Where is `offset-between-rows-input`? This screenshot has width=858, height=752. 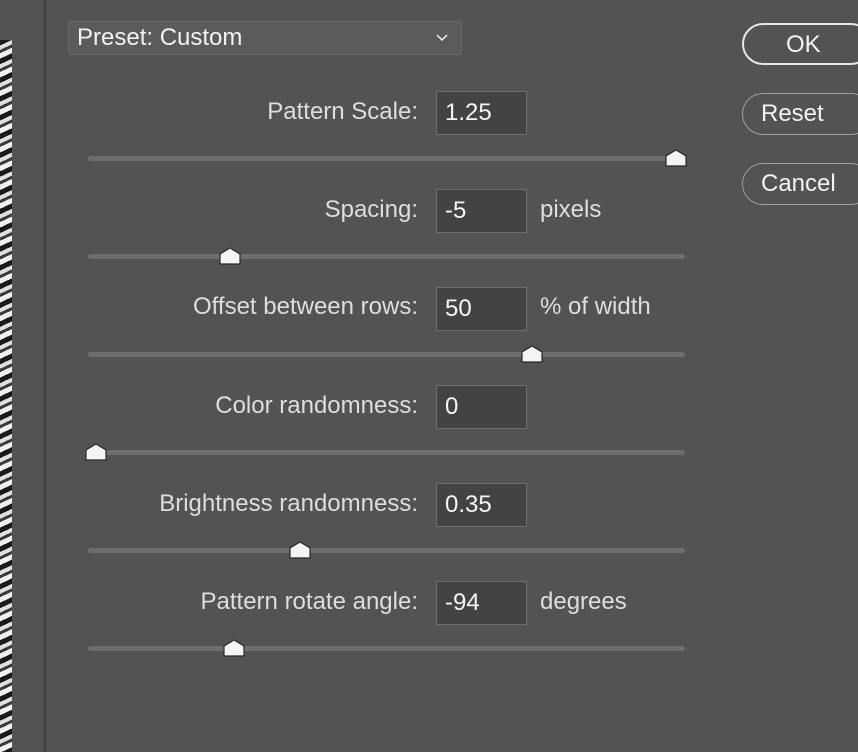
offset-between-rows-input is located at coordinates (481, 309).